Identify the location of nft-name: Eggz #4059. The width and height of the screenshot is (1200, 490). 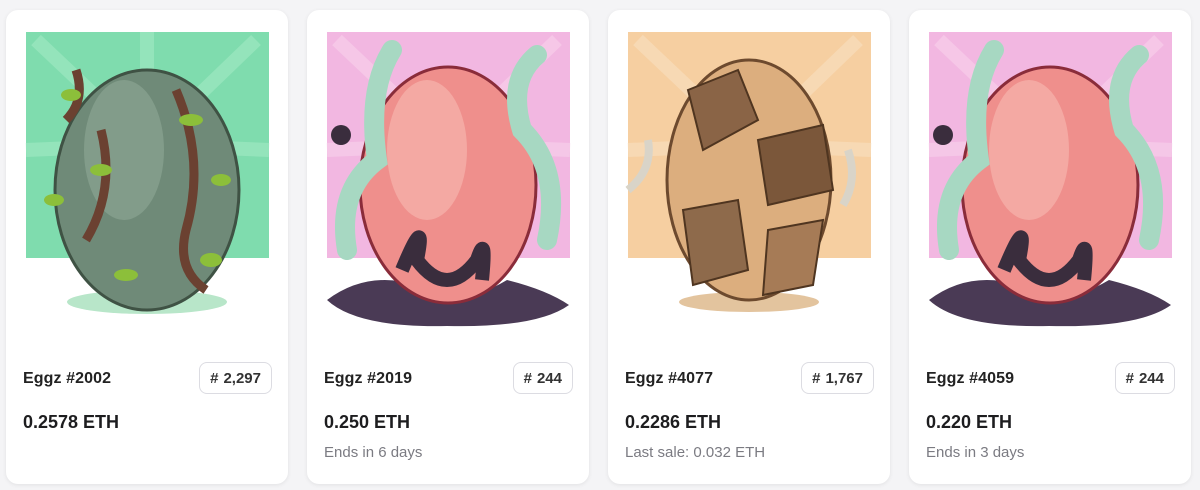
(970, 378).